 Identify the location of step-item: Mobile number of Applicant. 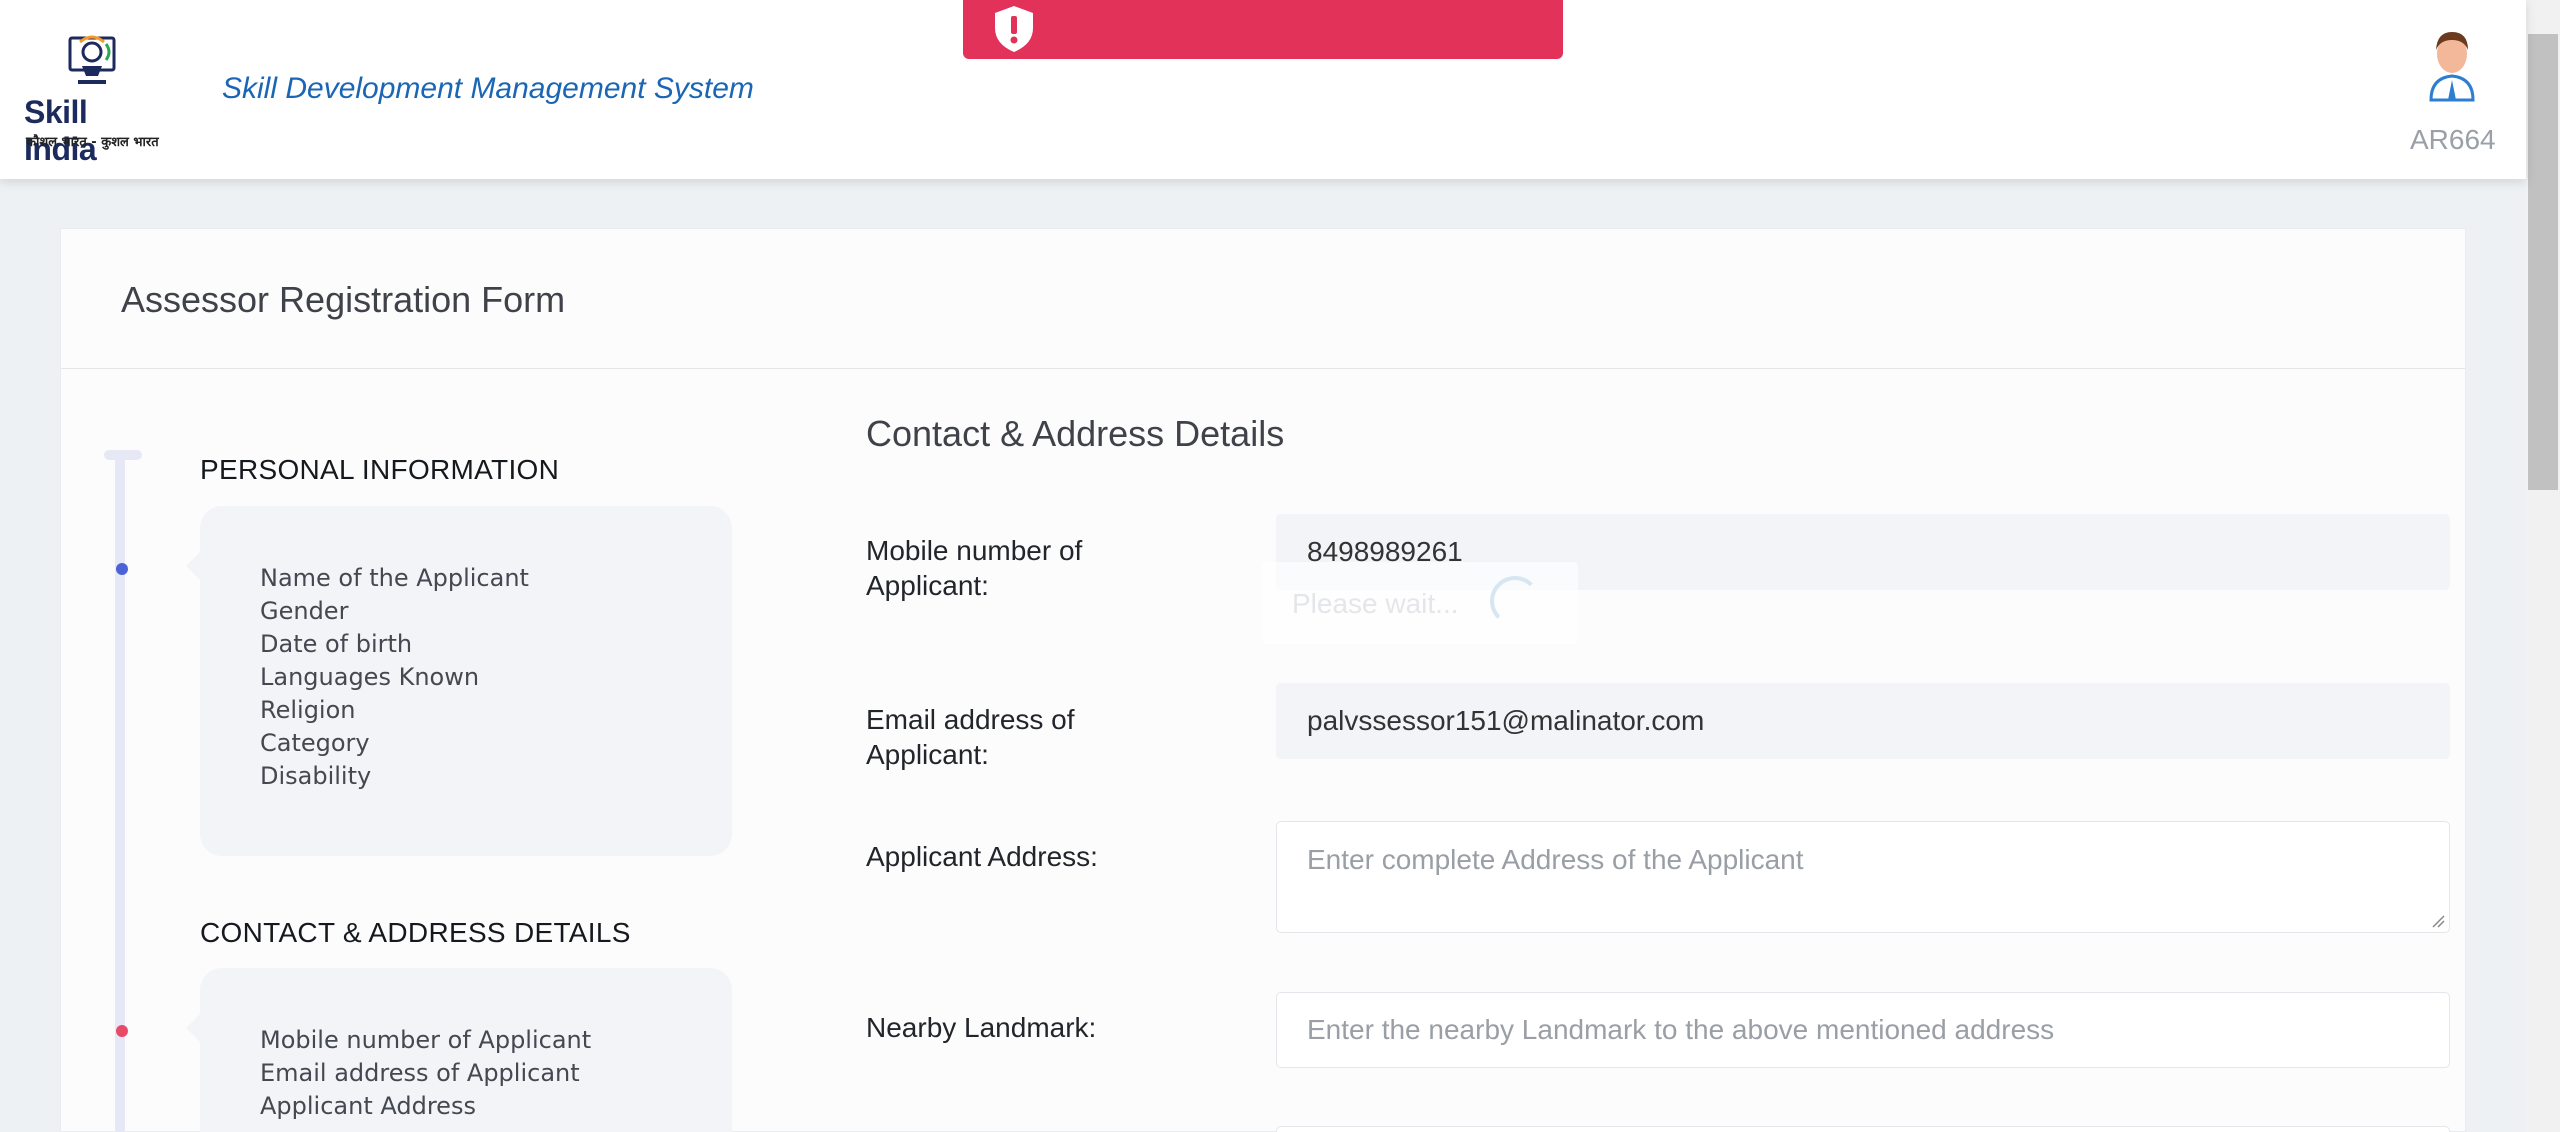
(426, 1040).